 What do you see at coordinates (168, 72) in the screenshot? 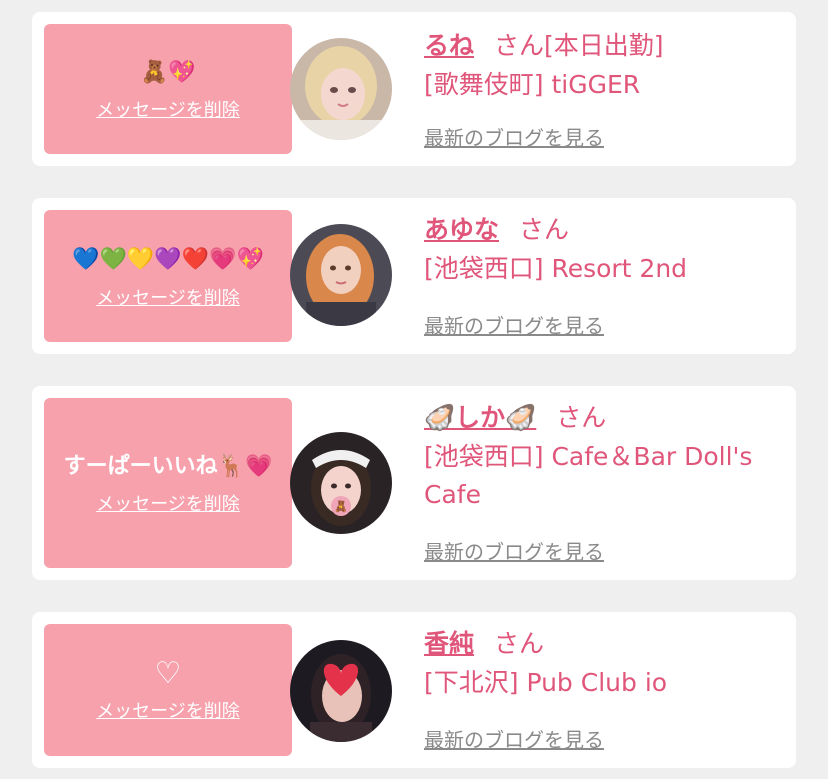
I see `message-text: 🧸💖` at bounding box center [168, 72].